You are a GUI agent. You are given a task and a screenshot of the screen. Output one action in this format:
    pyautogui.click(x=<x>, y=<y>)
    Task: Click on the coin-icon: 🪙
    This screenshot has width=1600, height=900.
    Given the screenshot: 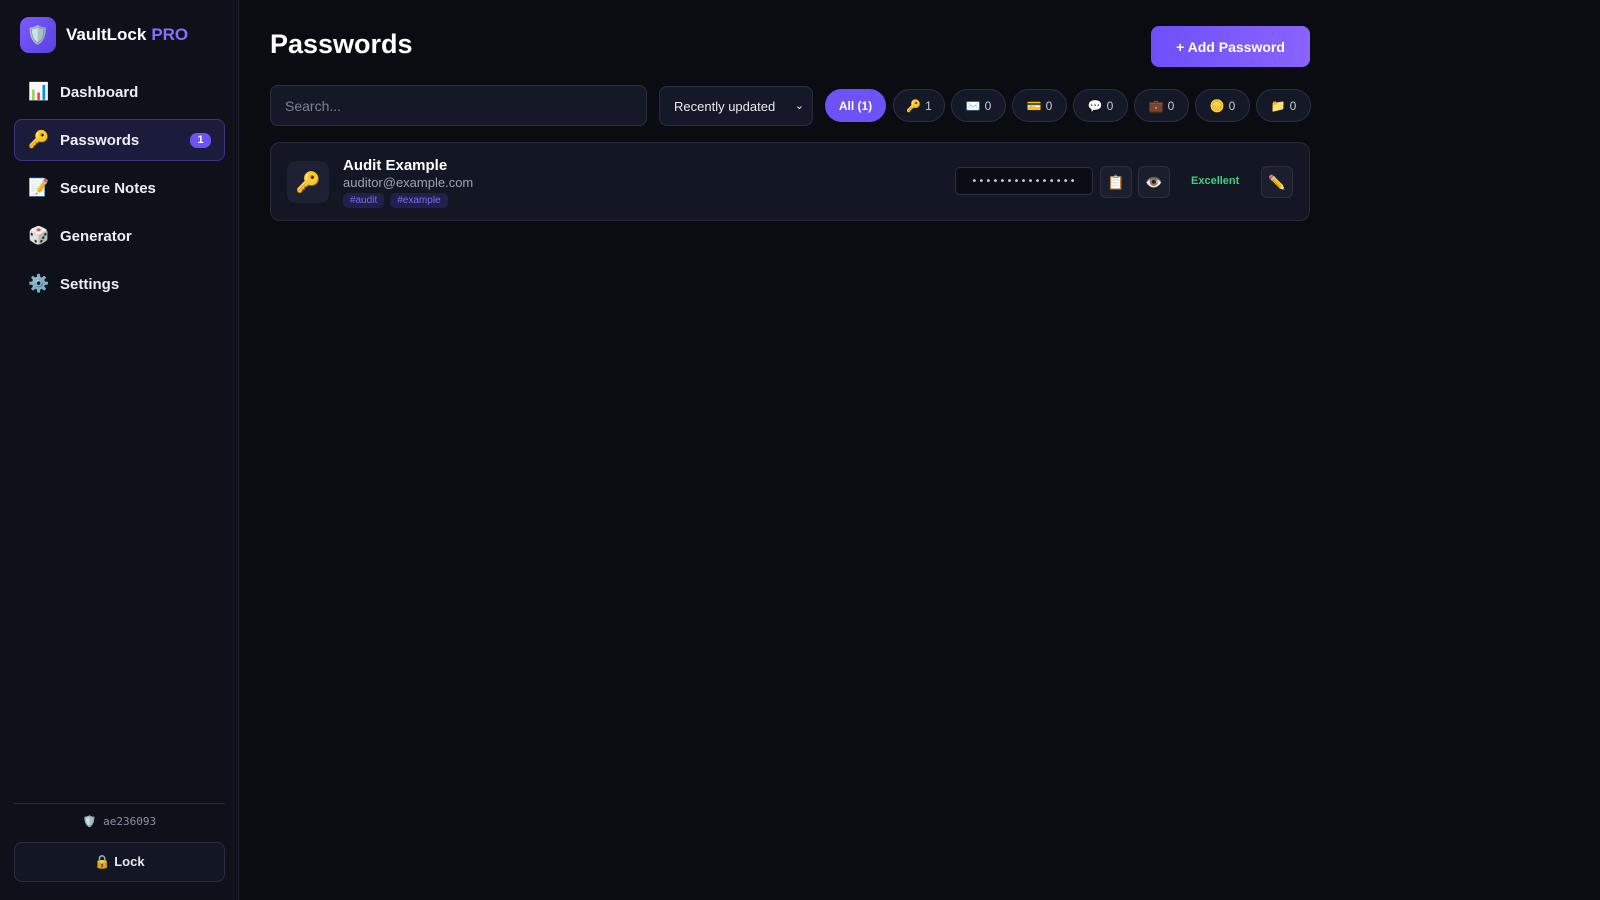 What is the action you would take?
    pyautogui.click(x=1217, y=105)
    